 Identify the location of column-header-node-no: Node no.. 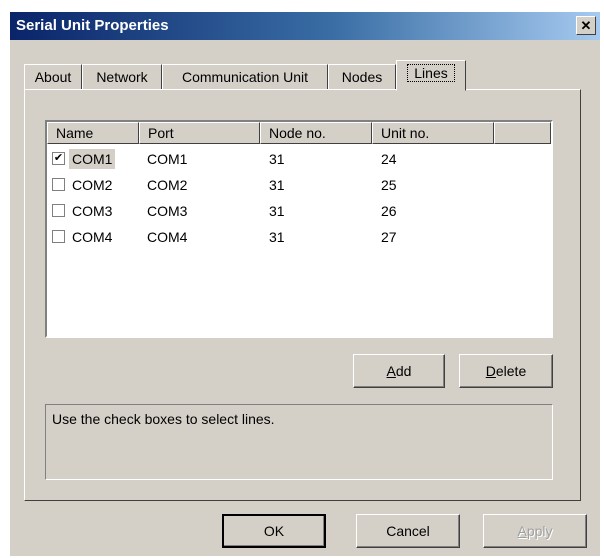
(316, 133).